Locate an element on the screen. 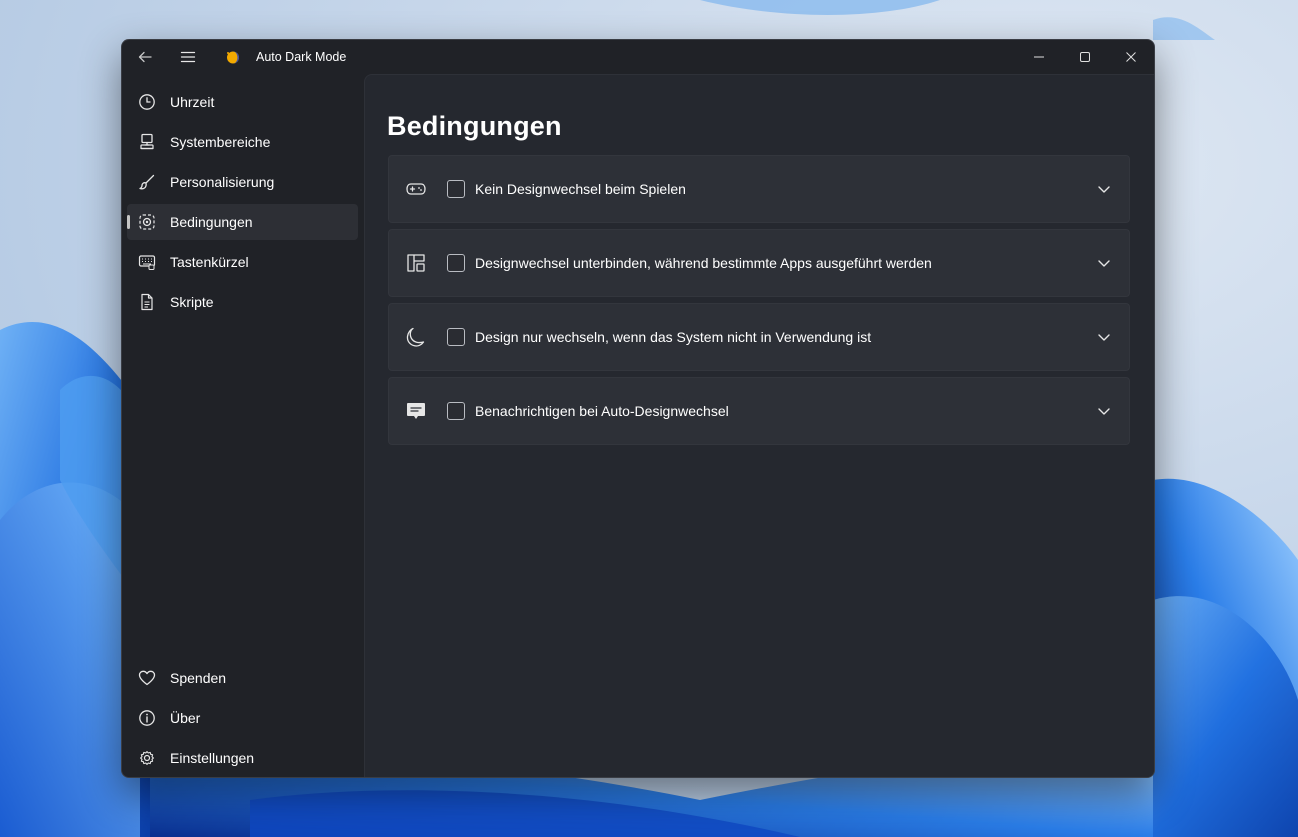 The width and height of the screenshot is (1298, 837). heart-icon is located at coordinates (147, 678).